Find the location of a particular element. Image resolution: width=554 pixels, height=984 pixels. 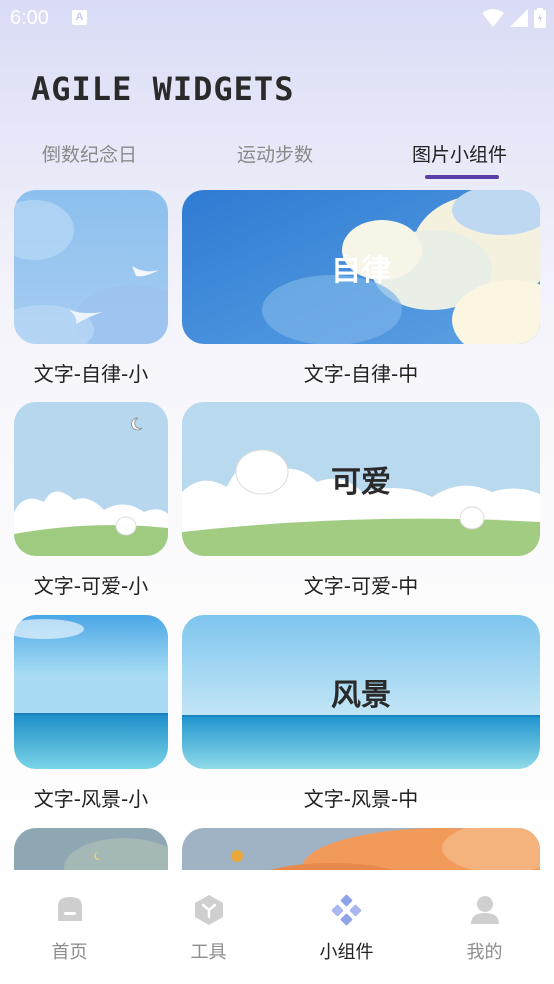

status-indicators is located at coordinates (514, 18).